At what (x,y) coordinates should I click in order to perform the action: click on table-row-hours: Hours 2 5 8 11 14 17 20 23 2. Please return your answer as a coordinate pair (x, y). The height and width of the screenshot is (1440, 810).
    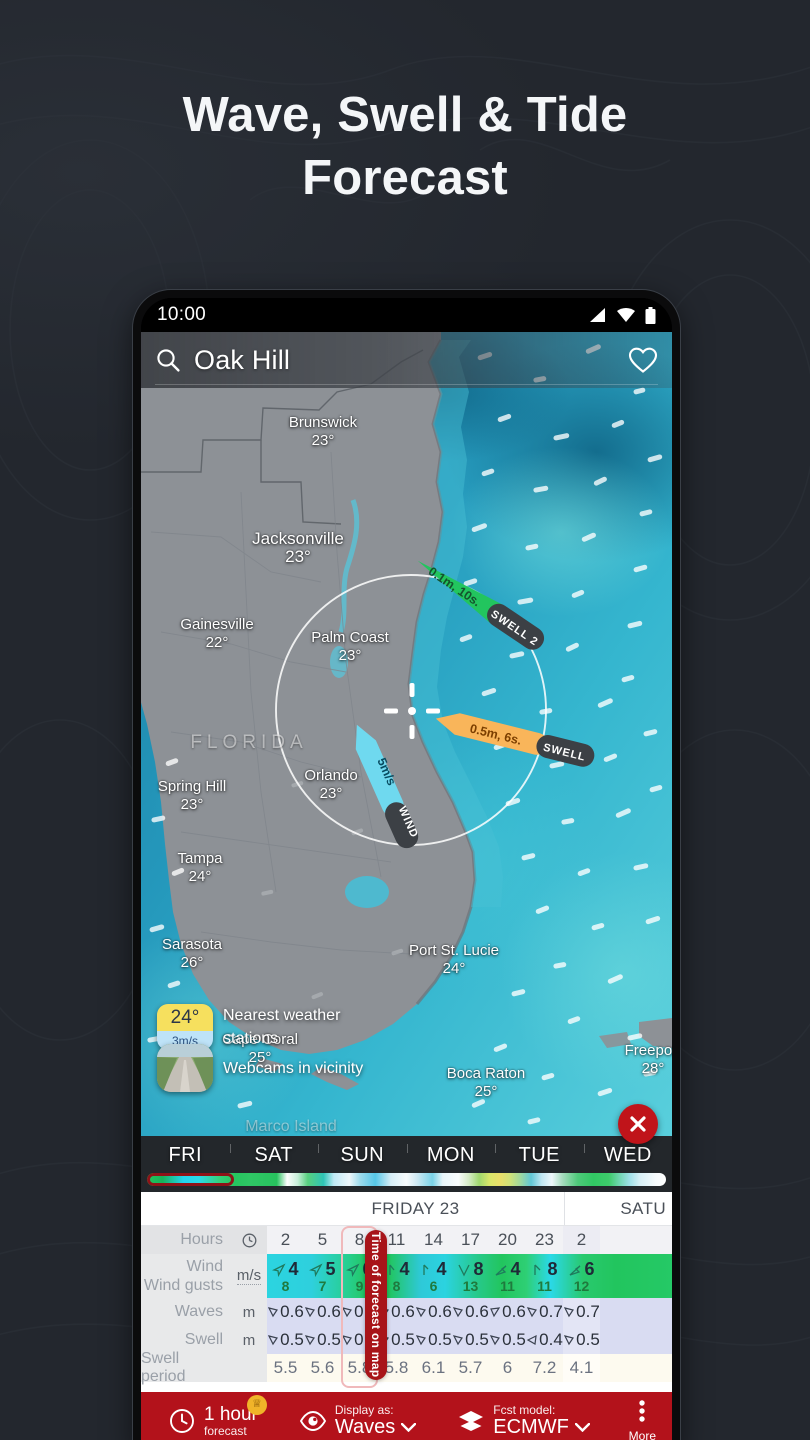
    Looking at the image, I should click on (406, 1240).